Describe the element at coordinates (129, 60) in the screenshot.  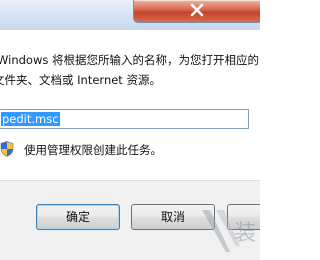
I see `description-line-1: Windows 将根据您所输入的名称，为您打开相应的` at that location.